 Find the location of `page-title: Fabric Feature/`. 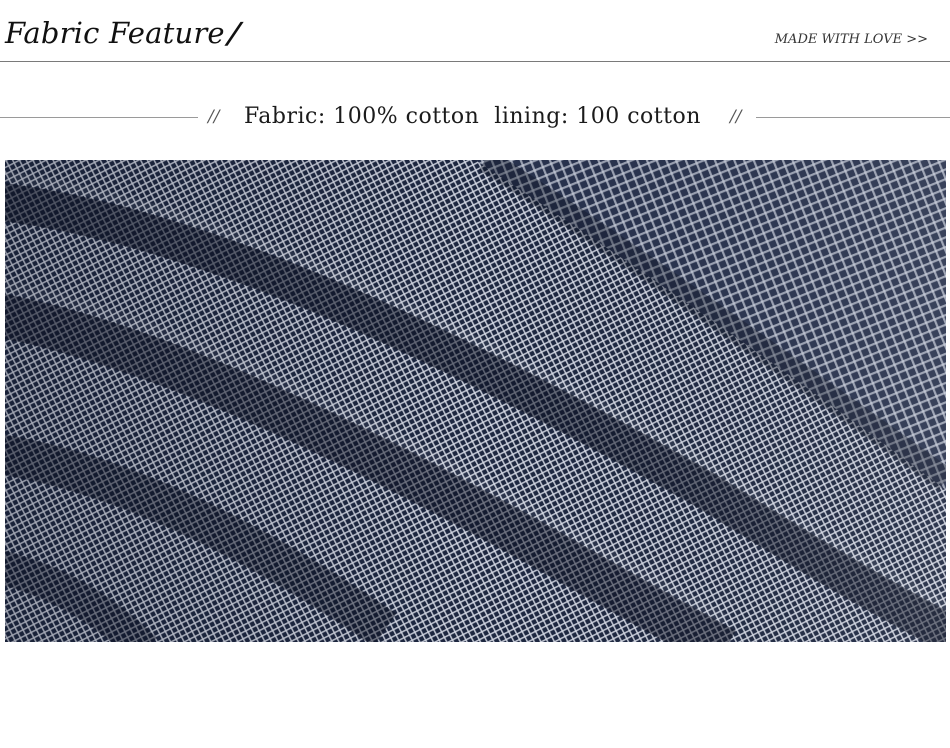

page-title: Fabric Feature/ is located at coordinates (125, 33).